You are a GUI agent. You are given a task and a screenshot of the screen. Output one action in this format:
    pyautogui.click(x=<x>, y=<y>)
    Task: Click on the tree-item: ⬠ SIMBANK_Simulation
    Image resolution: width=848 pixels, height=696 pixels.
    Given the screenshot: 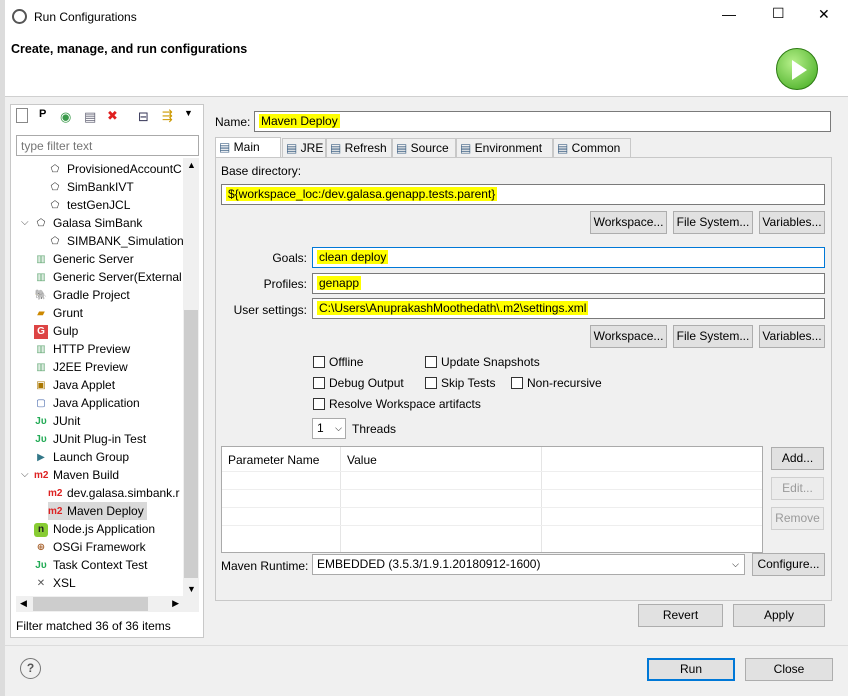 What is the action you would take?
    pyautogui.click(x=115, y=241)
    